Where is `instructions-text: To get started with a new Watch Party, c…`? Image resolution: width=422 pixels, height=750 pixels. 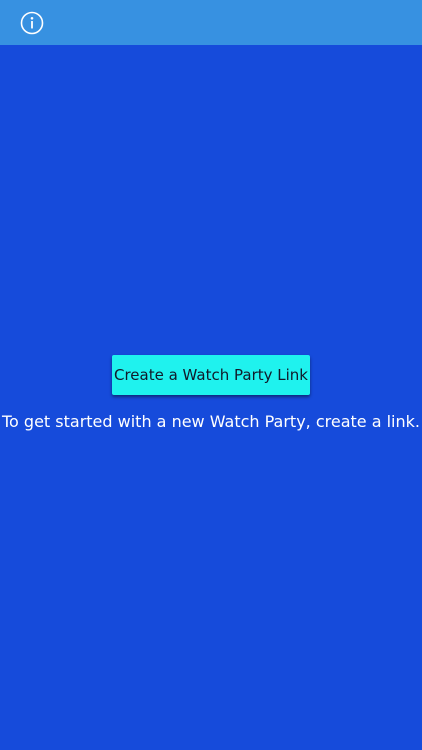 instructions-text: To get started with a new Watch Party, c… is located at coordinates (211, 421).